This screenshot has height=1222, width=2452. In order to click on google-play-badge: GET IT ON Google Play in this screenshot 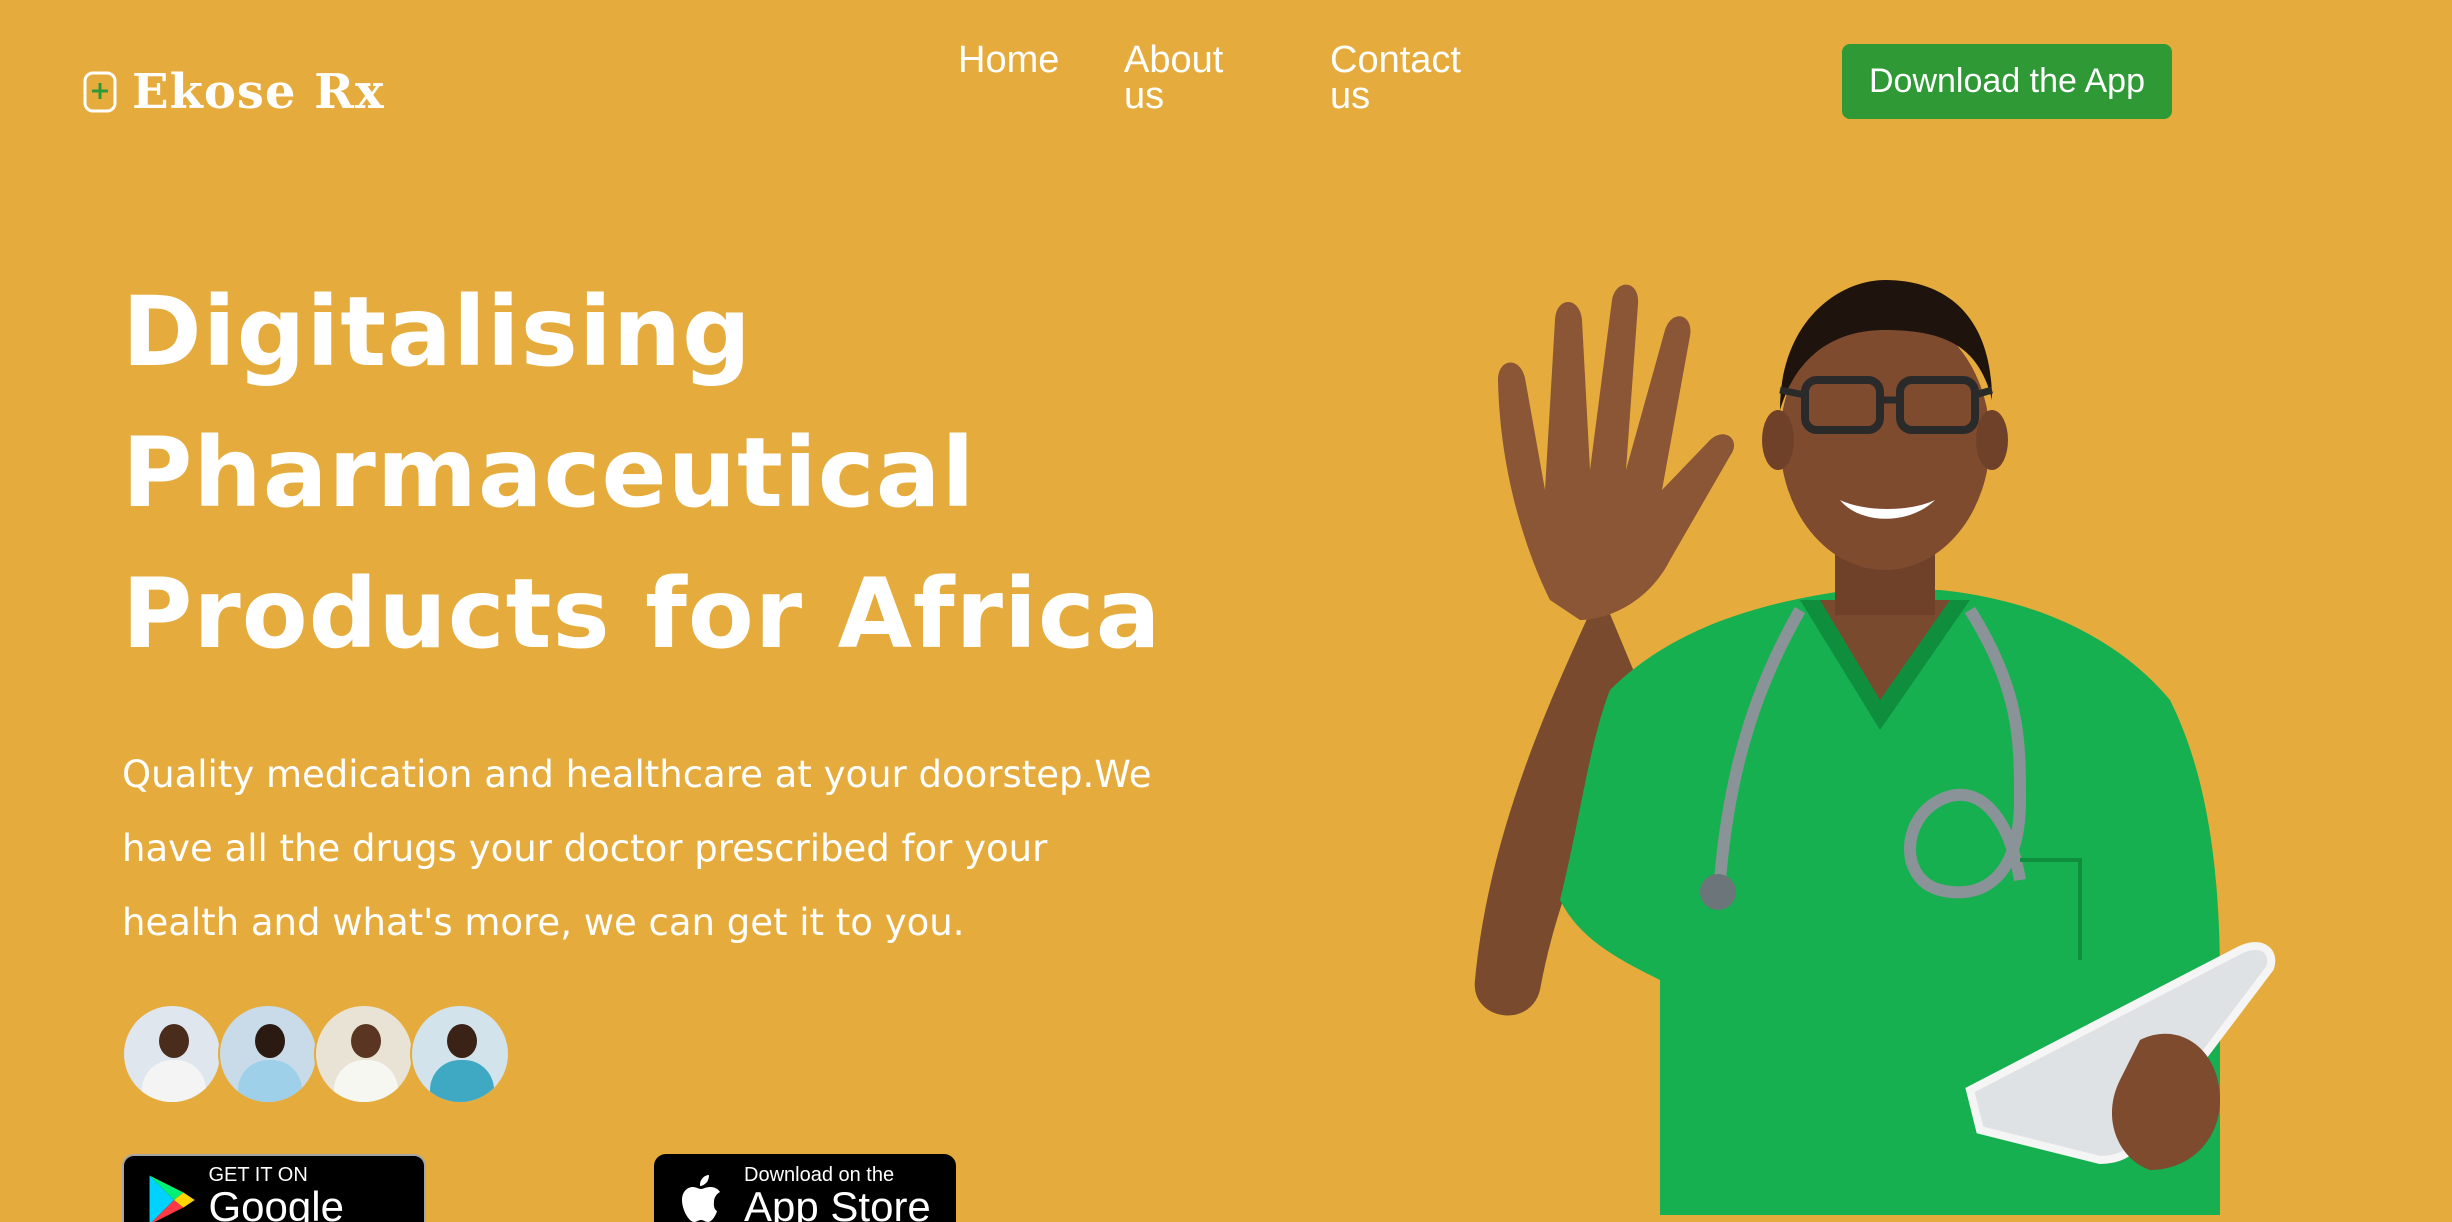, I will do `click(274, 1188)`.